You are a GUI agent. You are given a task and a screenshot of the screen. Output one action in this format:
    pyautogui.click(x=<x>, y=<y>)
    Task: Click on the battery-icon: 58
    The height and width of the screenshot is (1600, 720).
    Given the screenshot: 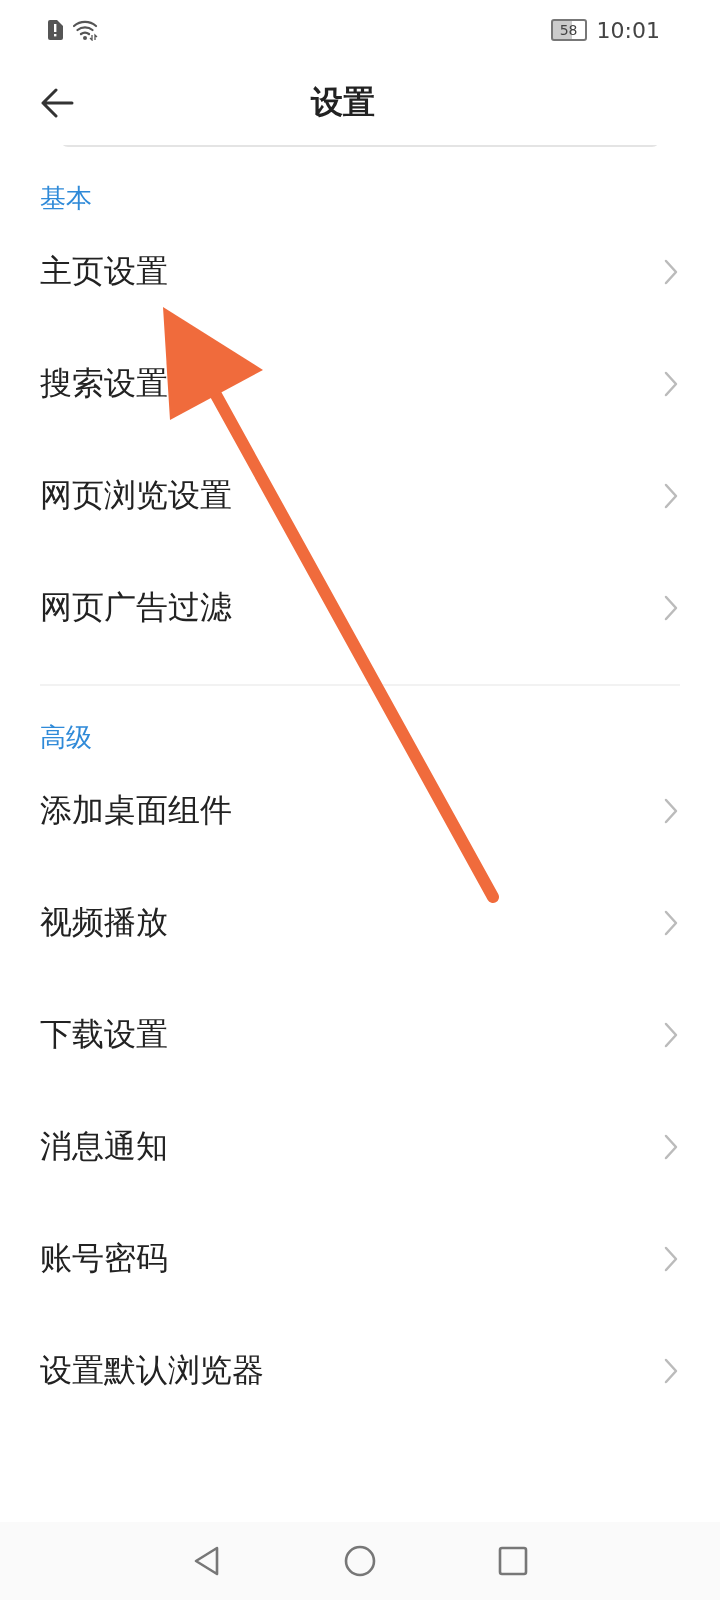 What is the action you would take?
    pyautogui.click(x=568, y=30)
    